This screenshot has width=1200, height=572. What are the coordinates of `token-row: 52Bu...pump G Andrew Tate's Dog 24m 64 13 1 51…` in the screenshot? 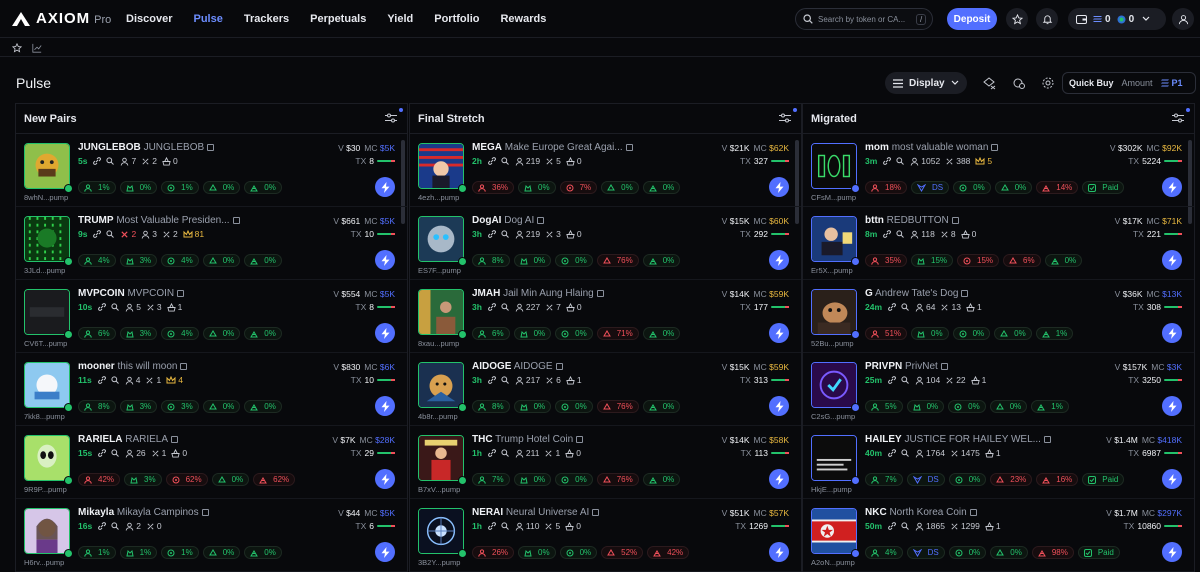 It's located at (998, 316).